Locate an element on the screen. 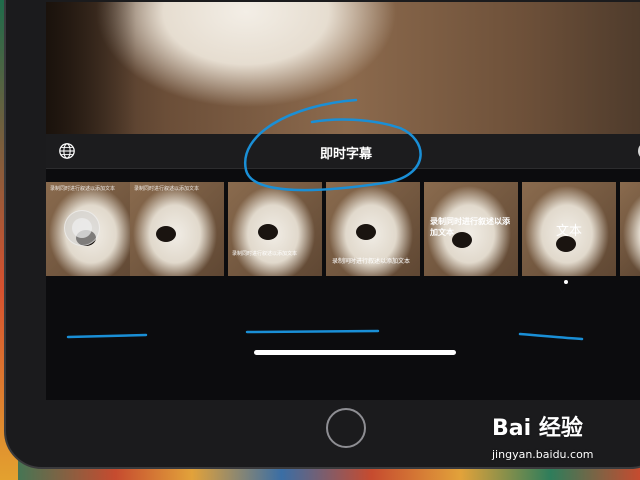 The image size is (640, 480). watermark-logo: Bai 经验 is located at coordinates (537, 428).